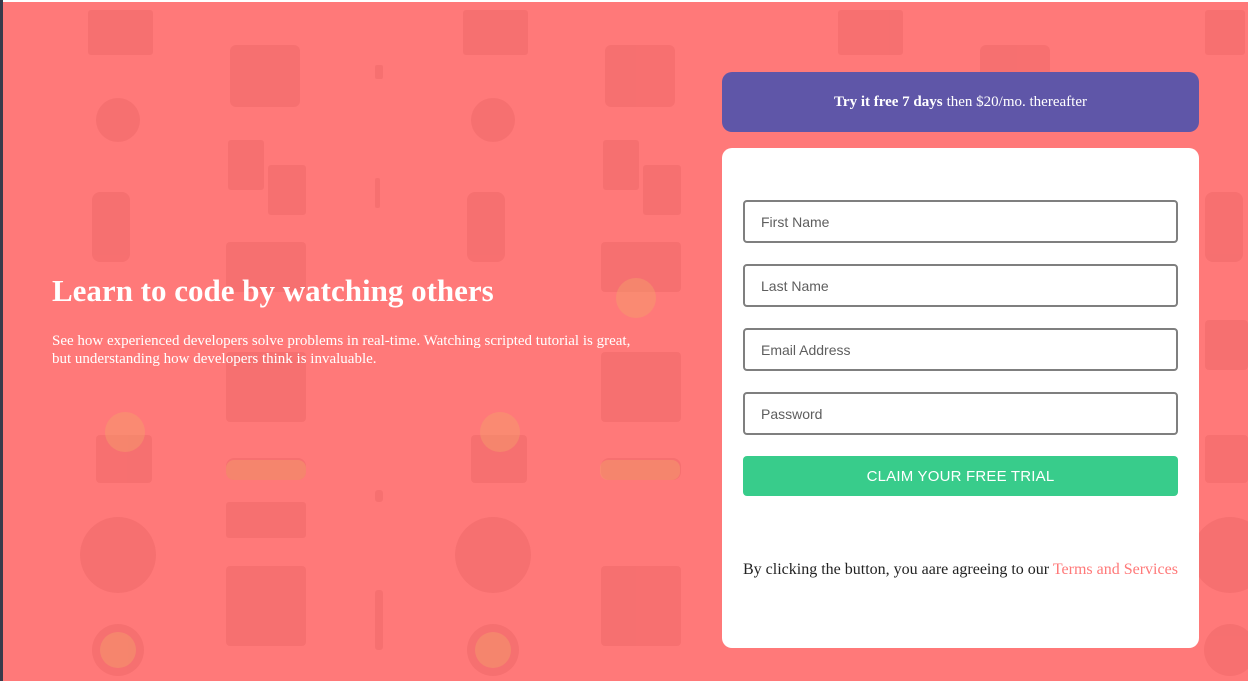  I want to click on email-input, so click(960, 349).